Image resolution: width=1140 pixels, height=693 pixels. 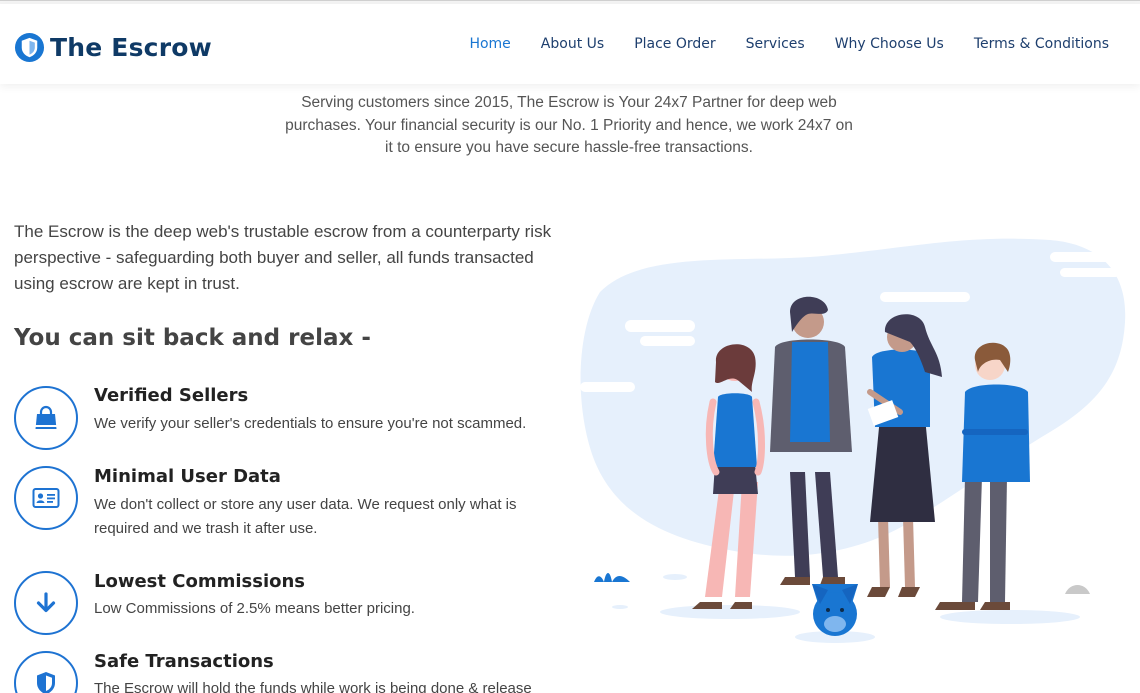 What do you see at coordinates (184, 661) in the screenshot?
I see `feature-title: Safe Transactions` at bounding box center [184, 661].